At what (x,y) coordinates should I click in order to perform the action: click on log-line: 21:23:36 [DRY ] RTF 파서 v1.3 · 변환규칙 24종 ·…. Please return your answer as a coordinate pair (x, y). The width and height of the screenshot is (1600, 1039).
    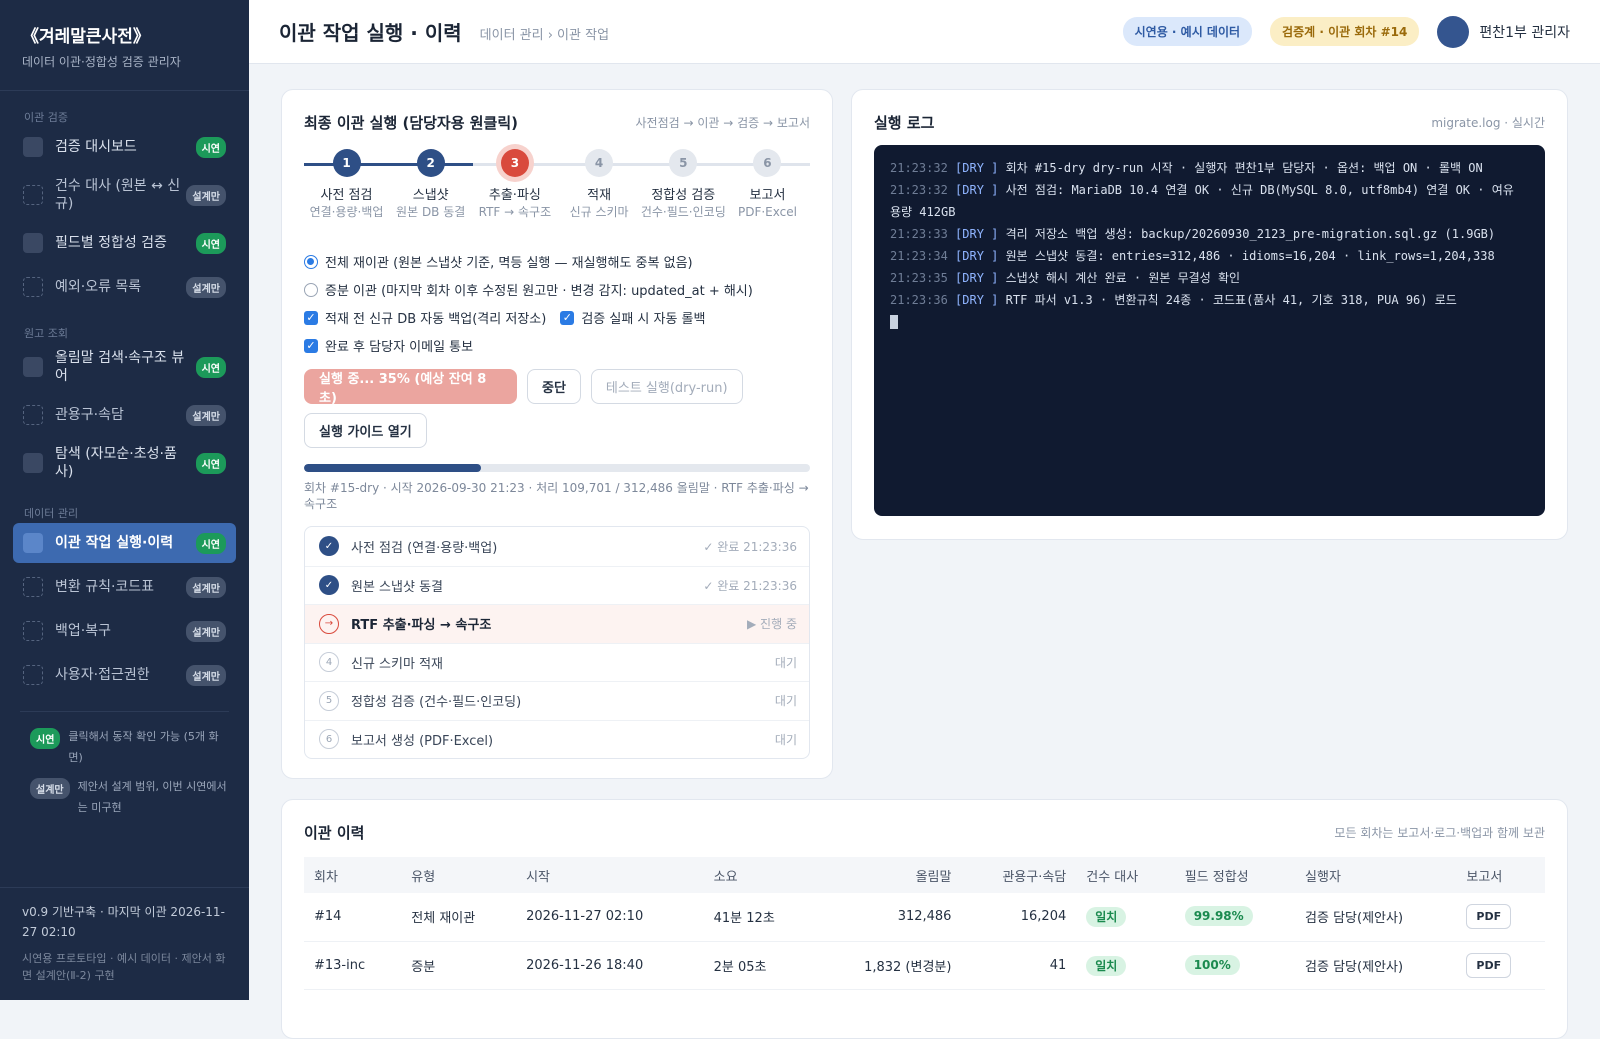
    Looking at the image, I should click on (1209, 300).